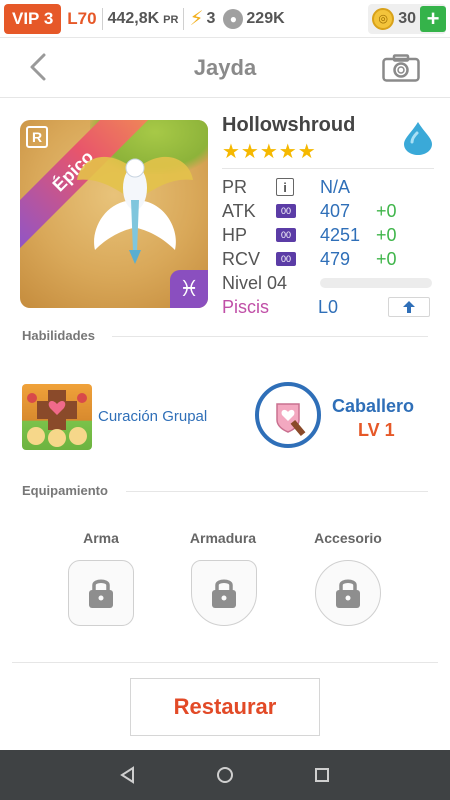  What do you see at coordinates (401, 68) in the screenshot?
I see `camera-icon` at bounding box center [401, 68].